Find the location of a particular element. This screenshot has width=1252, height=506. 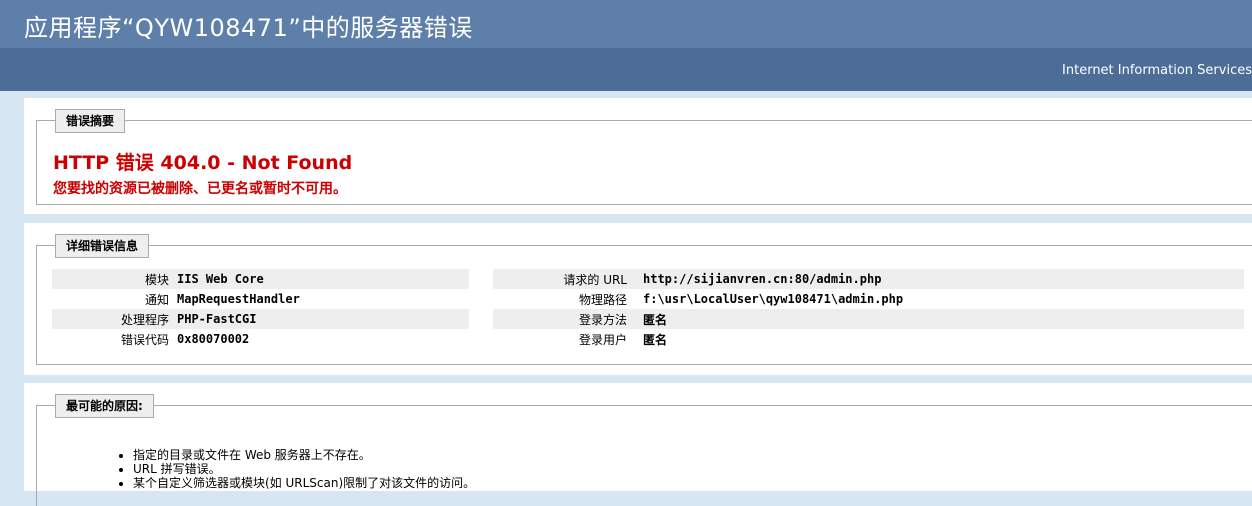

product-name: Internet Information Services is located at coordinates (1157, 70).